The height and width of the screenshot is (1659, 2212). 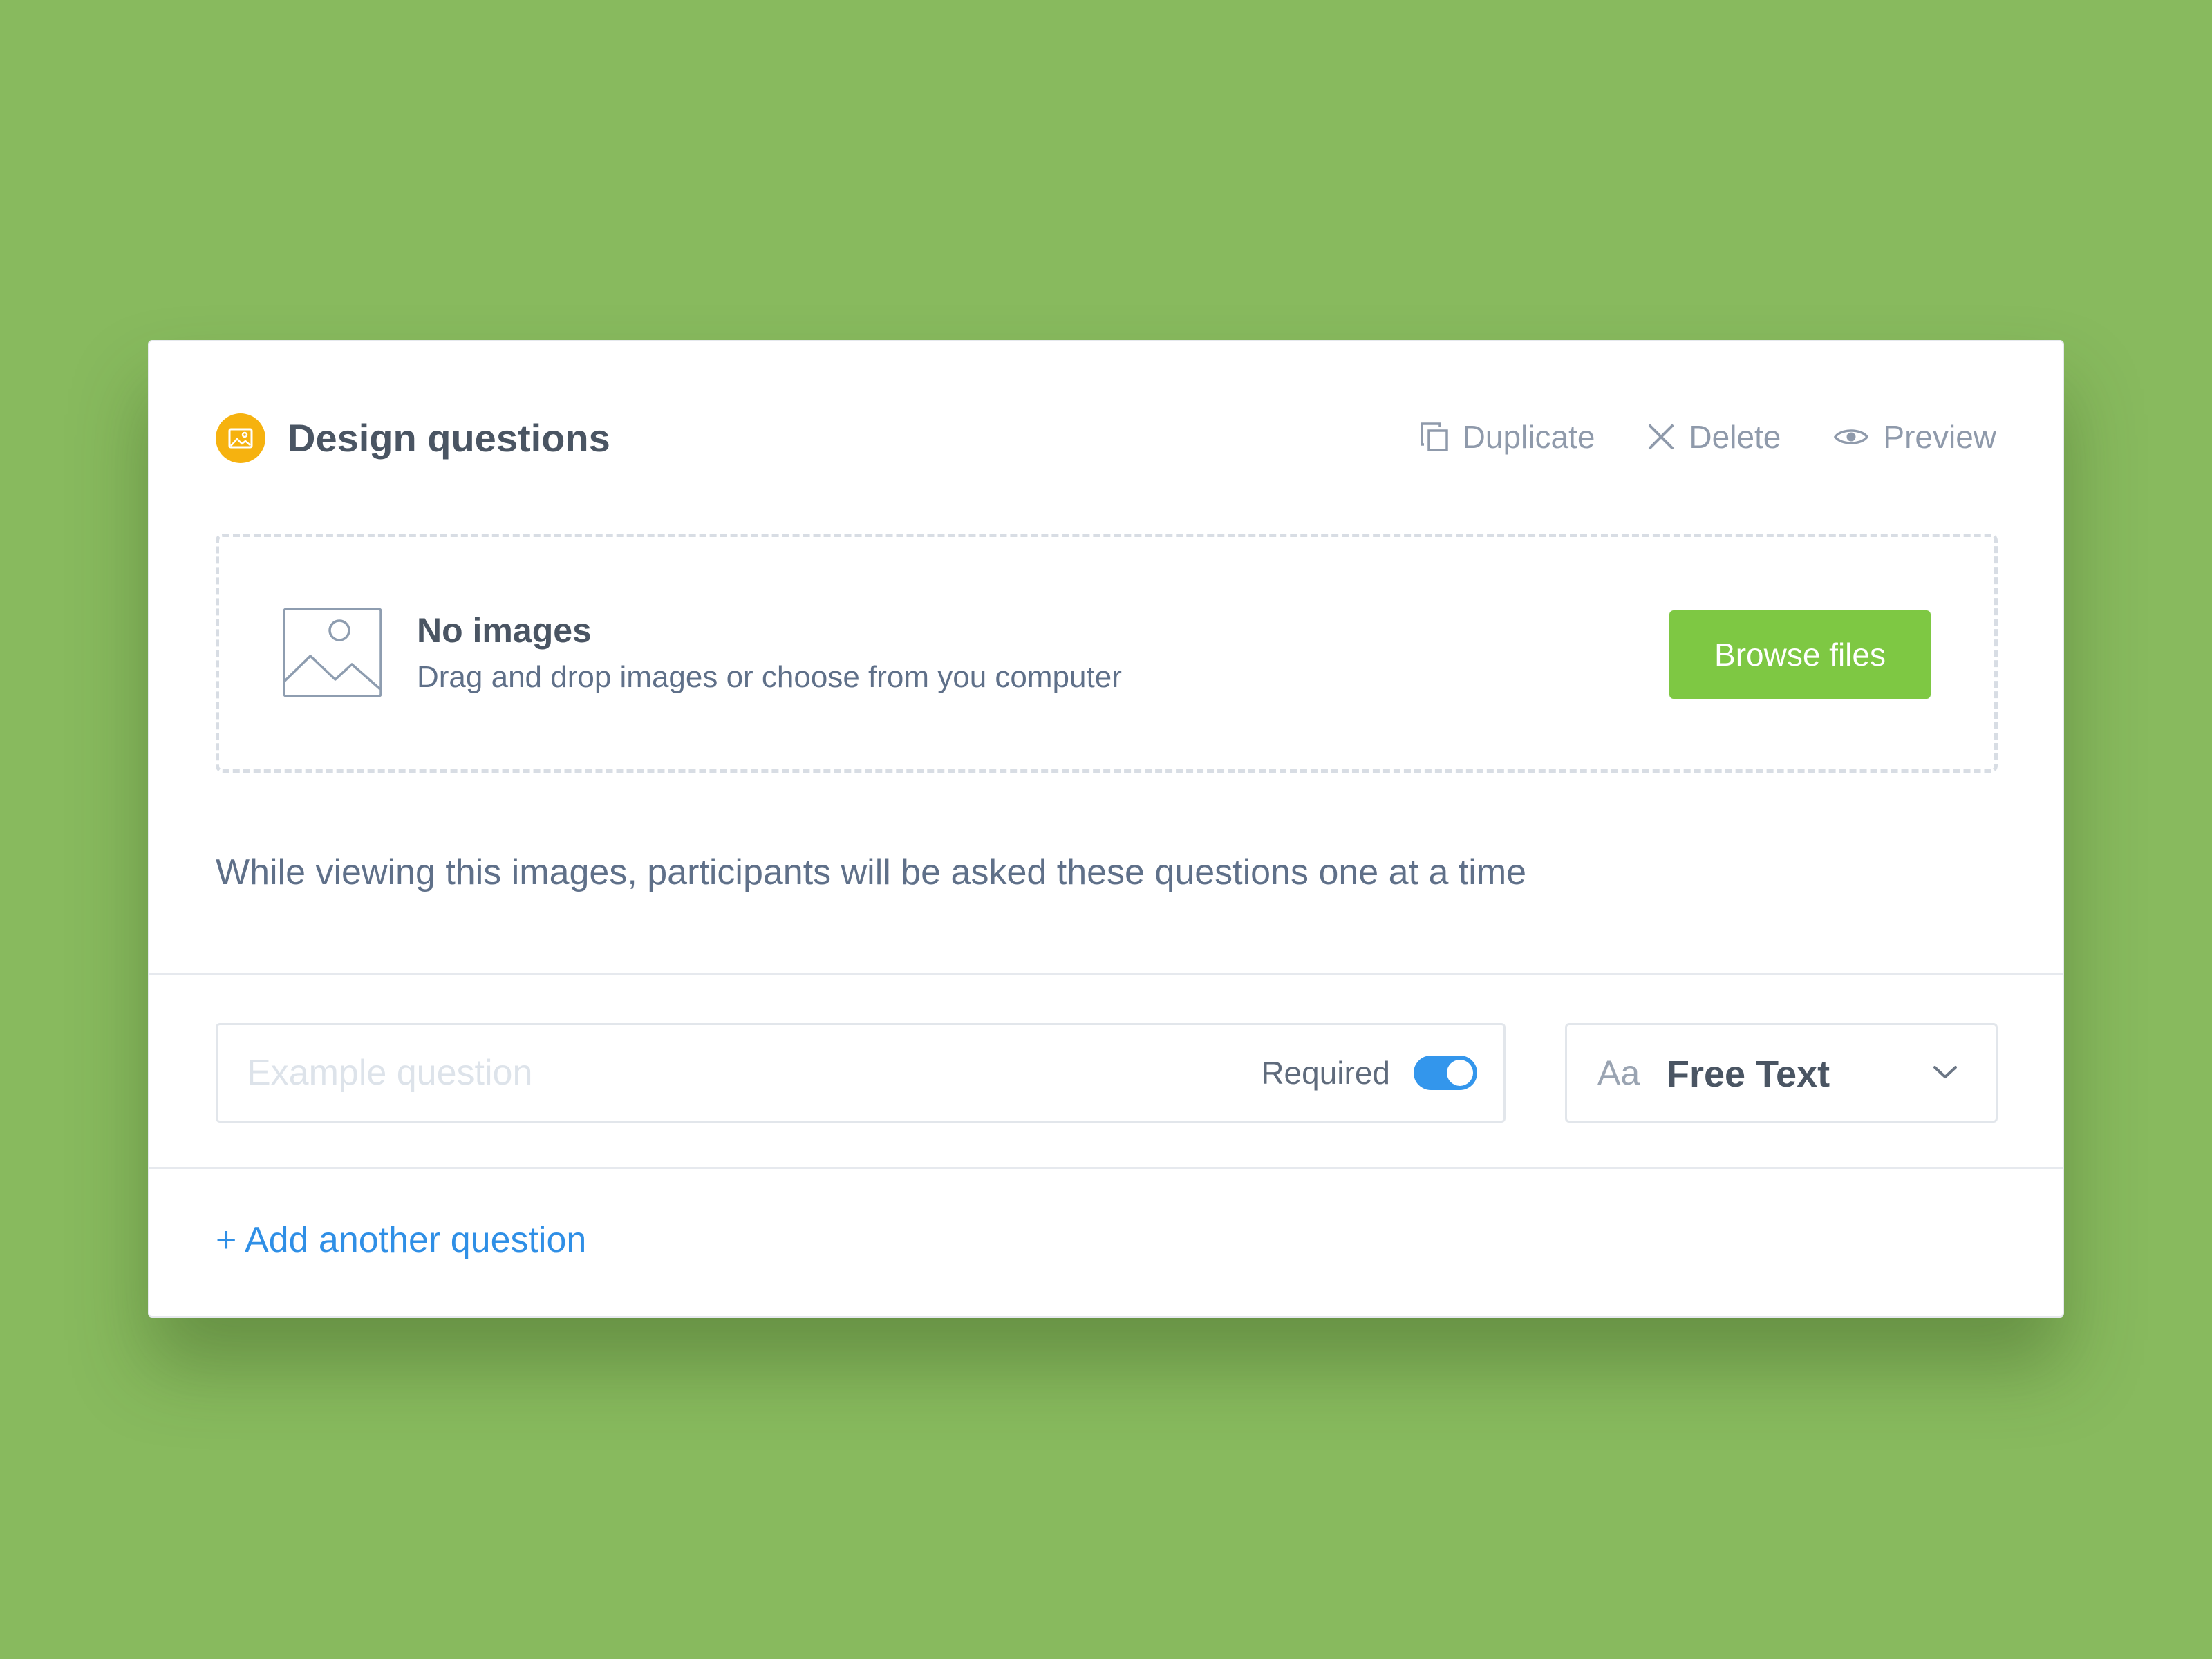 What do you see at coordinates (1939, 437) in the screenshot?
I see `preview-label: Preview` at bounding box center [1939, 437].